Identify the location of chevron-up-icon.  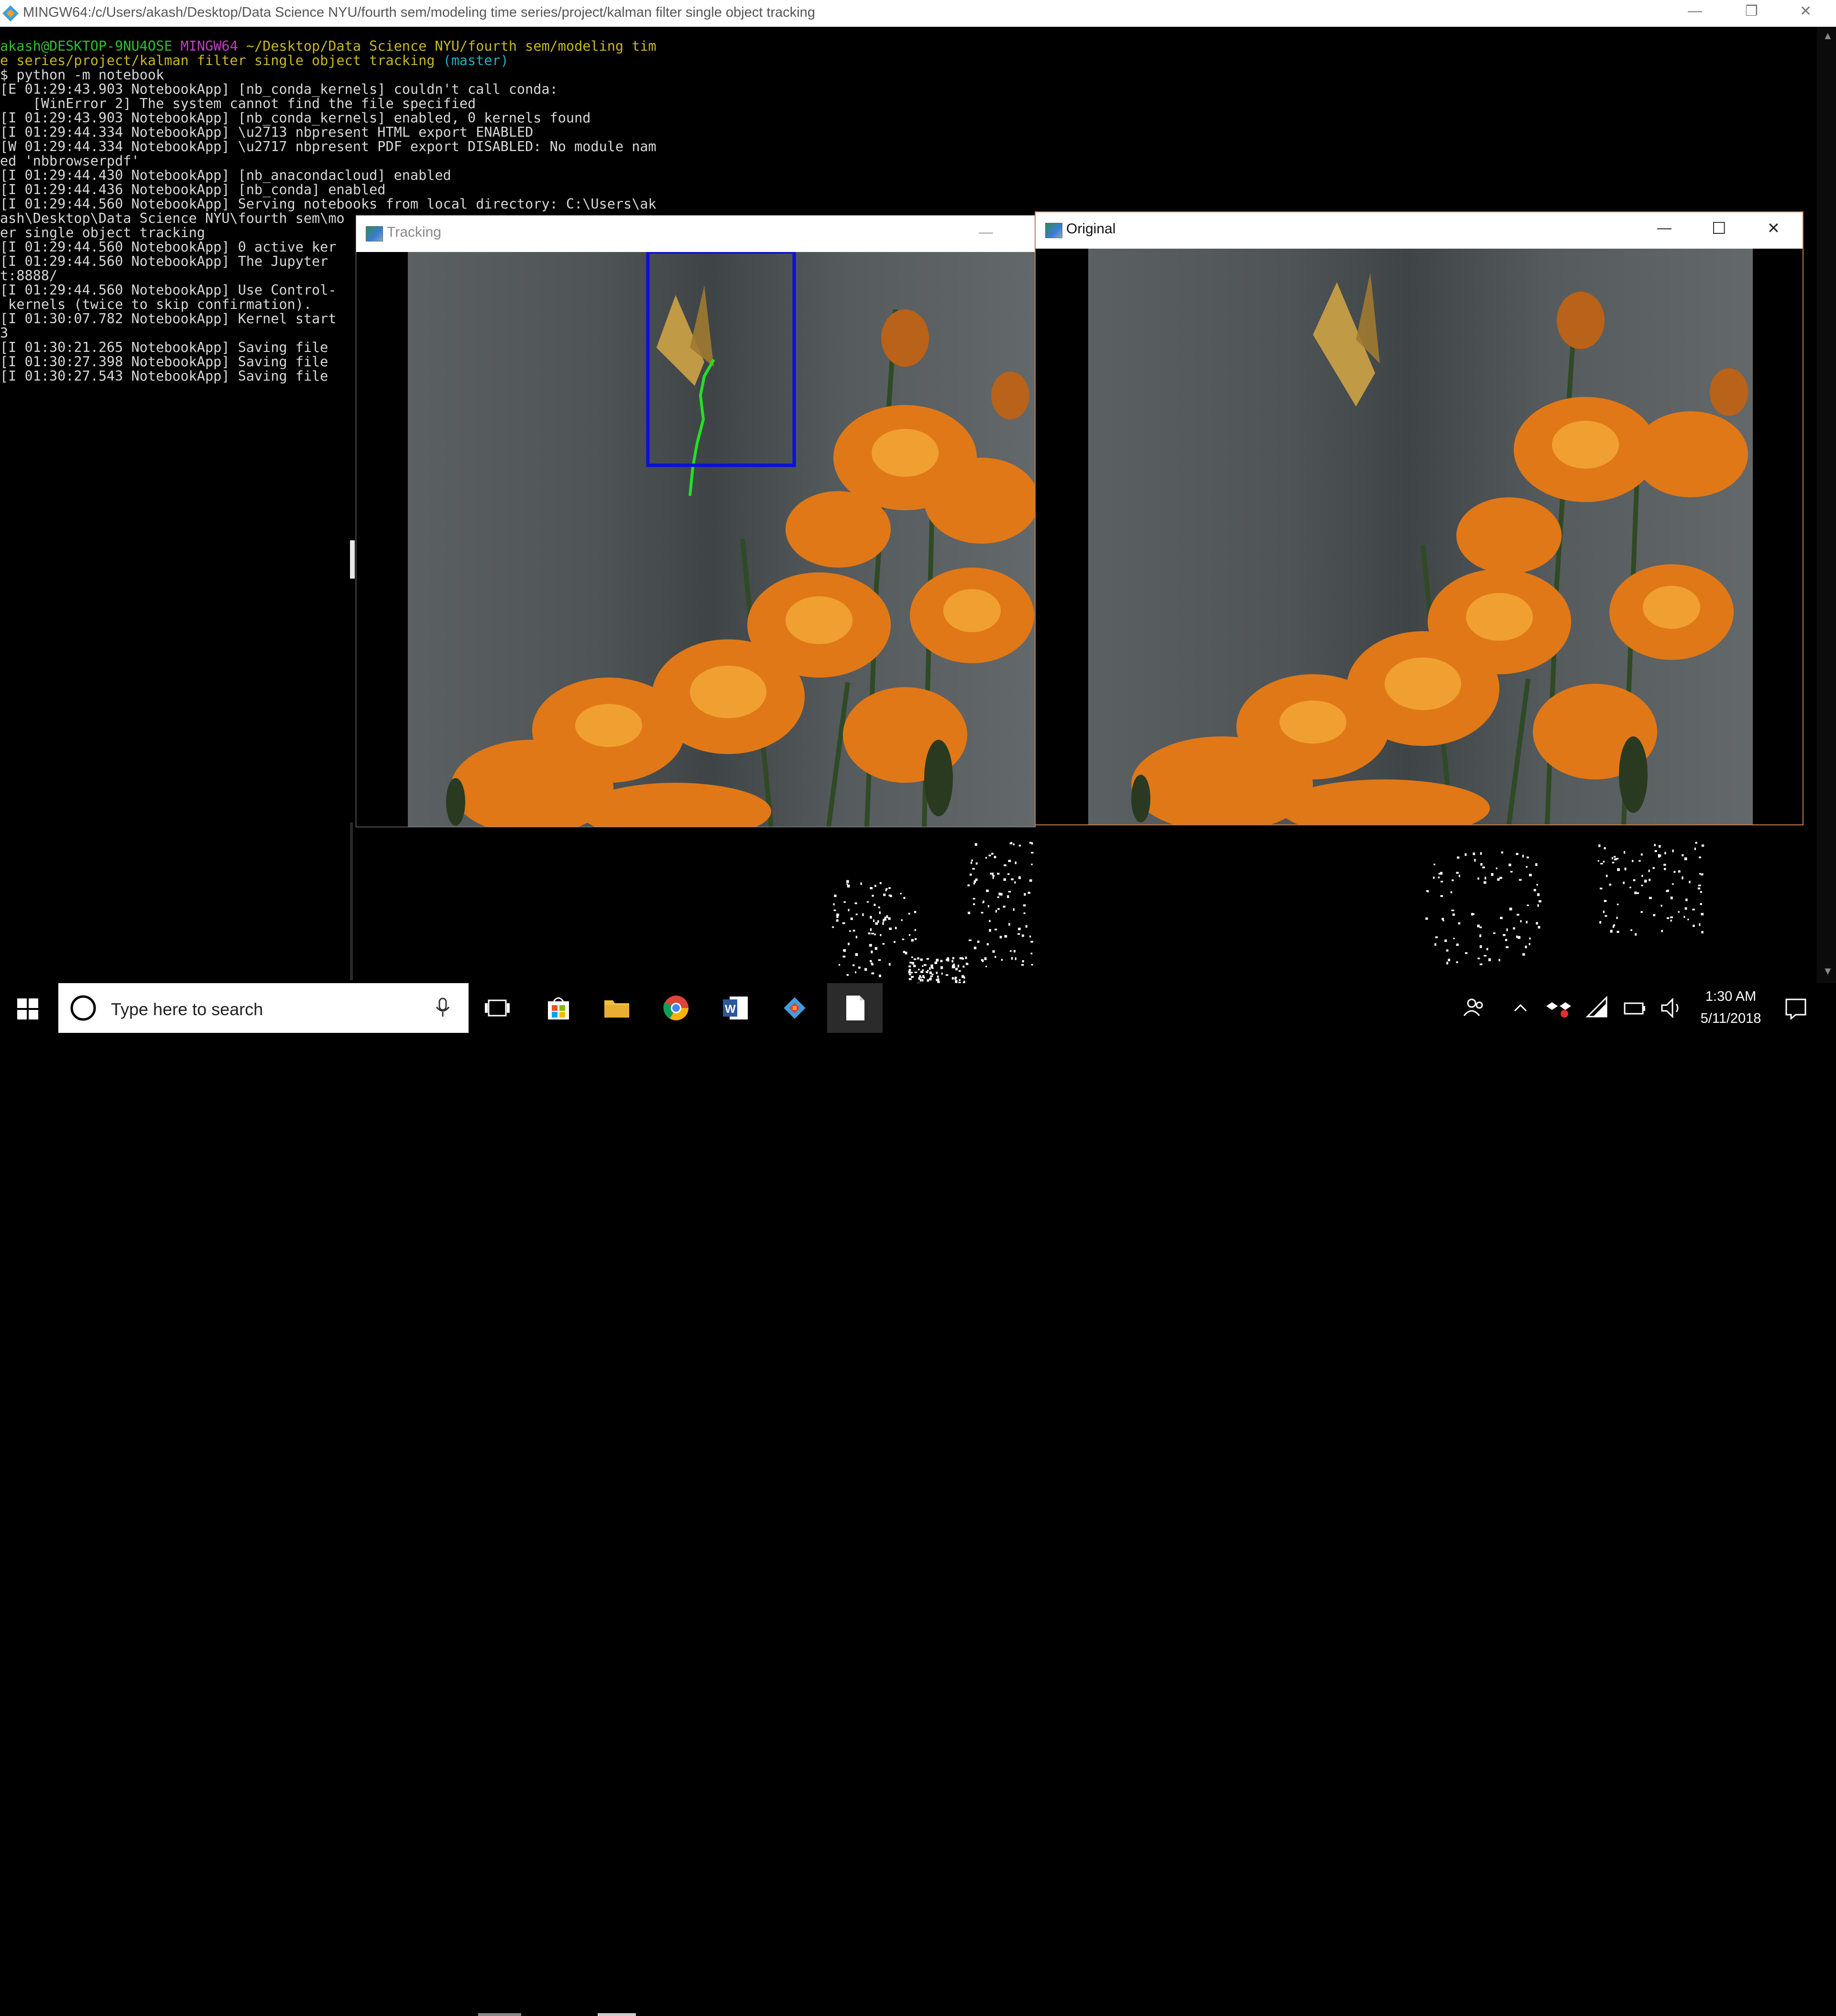
(1521, 1008).